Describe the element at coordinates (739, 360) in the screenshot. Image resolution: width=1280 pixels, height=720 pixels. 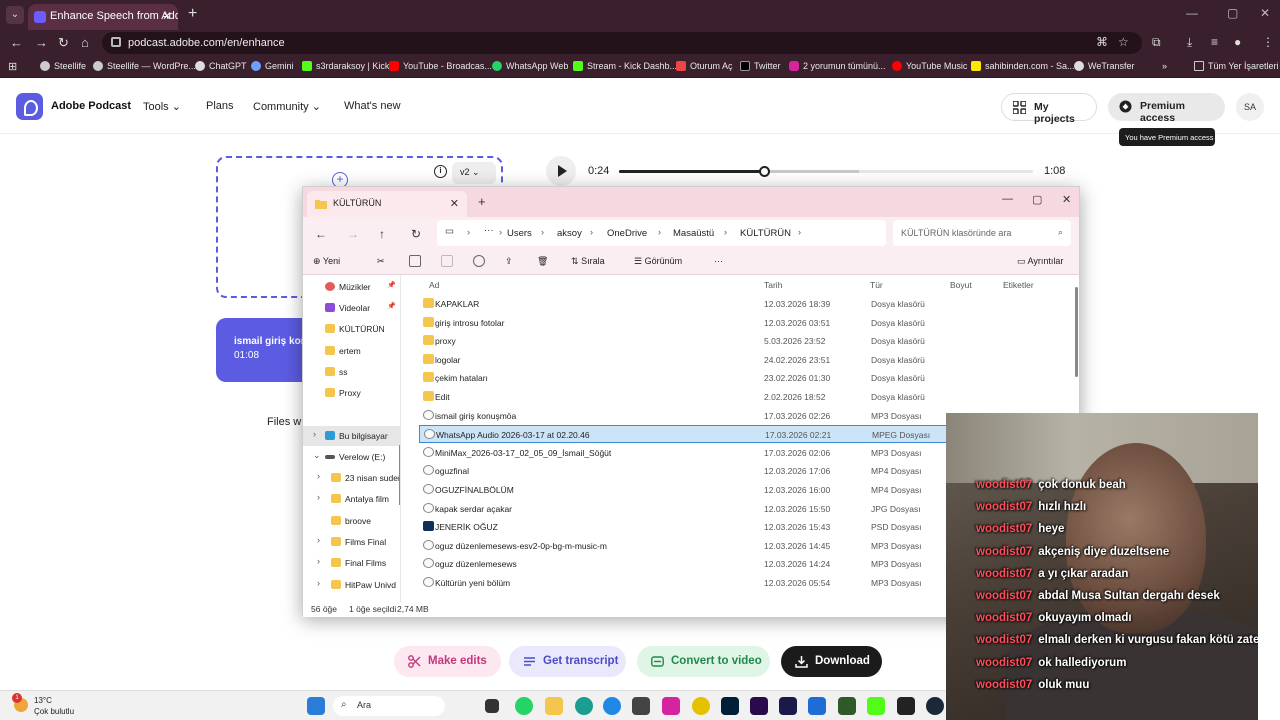
I see `file-row: logolar 24.02.2026 23:51 Dosya klasörü` at that location.